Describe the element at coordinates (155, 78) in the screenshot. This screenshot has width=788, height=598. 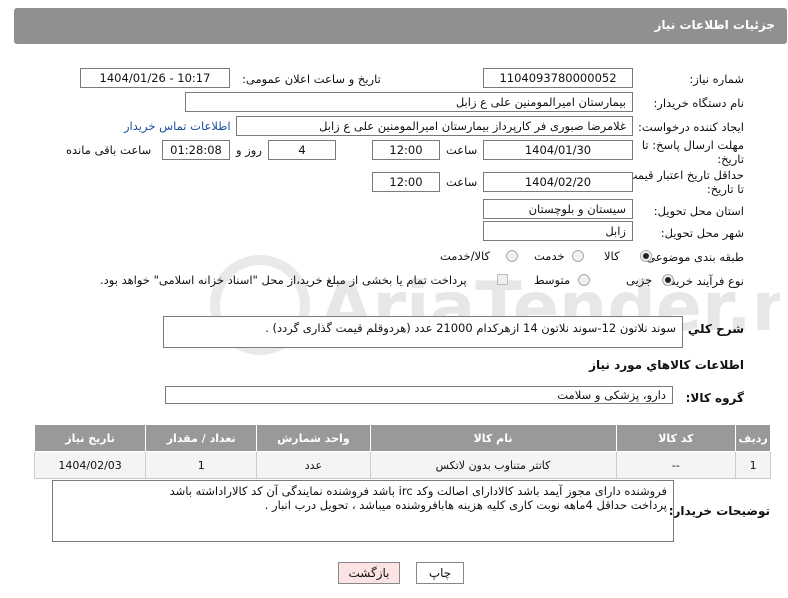
I see `announce-field: 1404/01/26 - 10:17` at that location.